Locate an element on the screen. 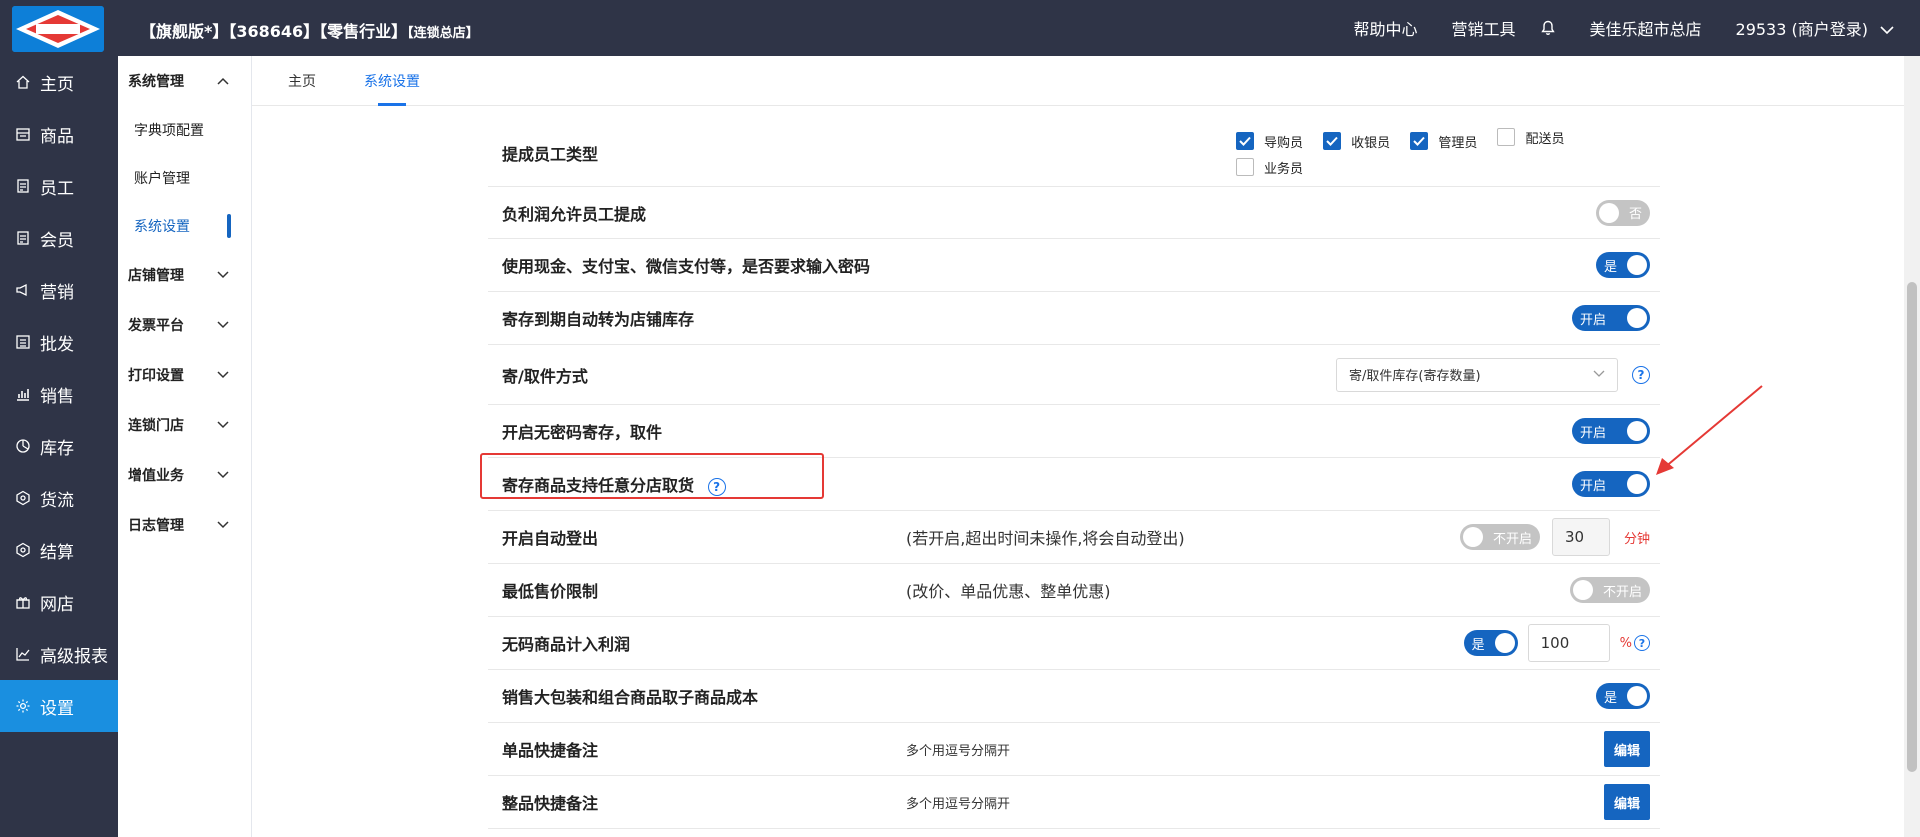 This screenshot has height=837, width=1920. nav-item-member: 会员 is located at coordinates (59, 238).